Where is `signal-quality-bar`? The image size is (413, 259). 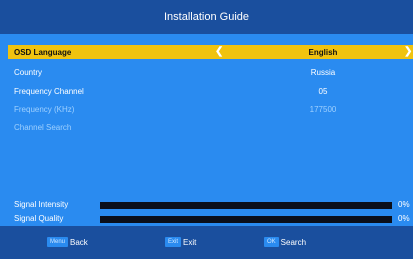 signal-quality-bar is located at coordinates (246, 219).